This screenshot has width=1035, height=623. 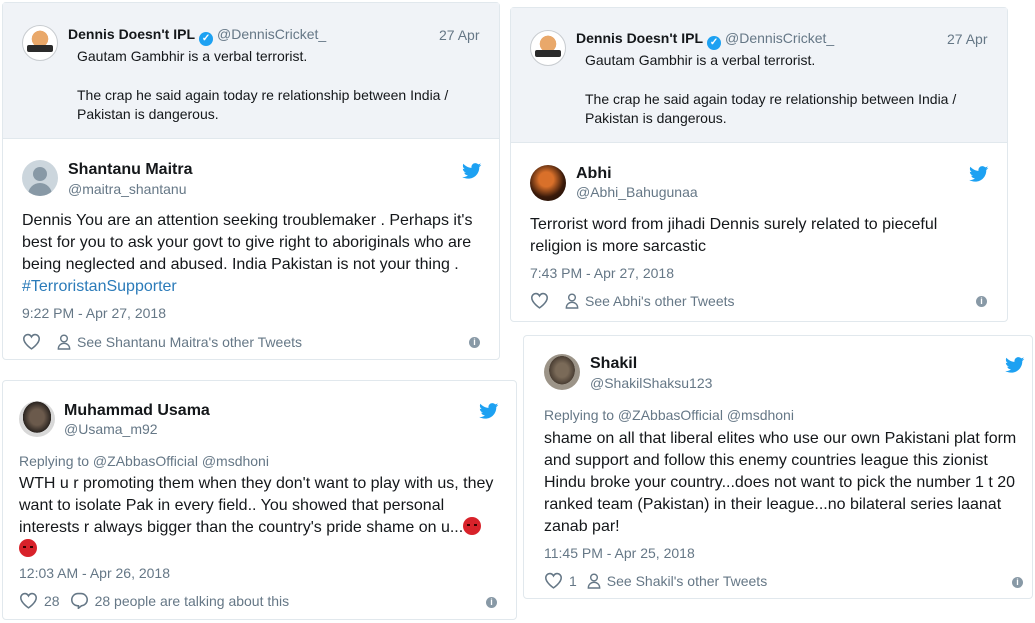 I want to click on tweet-actions: See Shantanu Maitra's other Tweets, so click(x=167, y=341).